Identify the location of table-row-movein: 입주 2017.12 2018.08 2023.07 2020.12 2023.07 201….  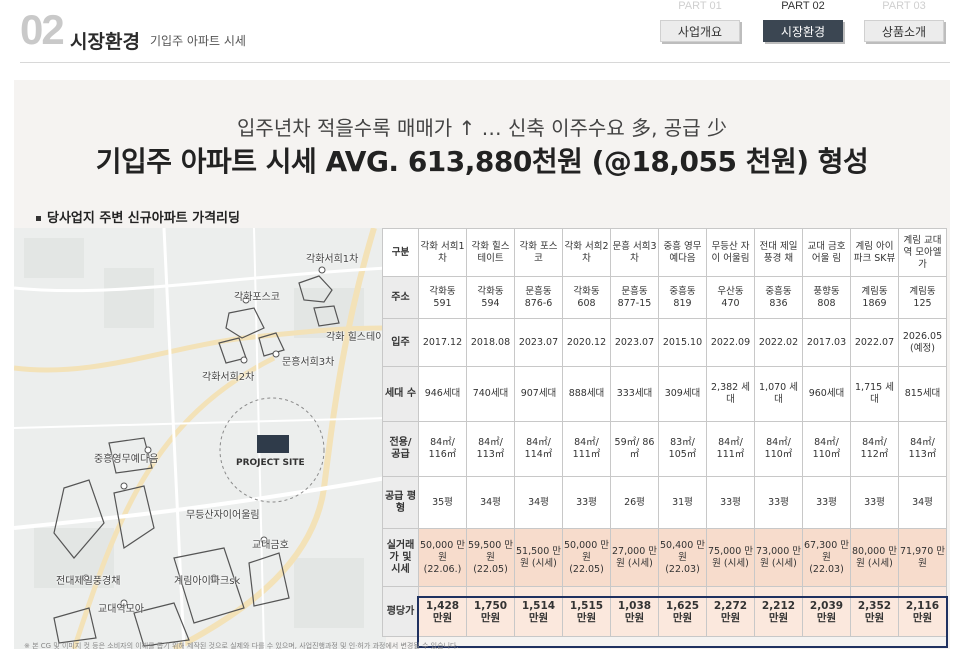
(664, 342).